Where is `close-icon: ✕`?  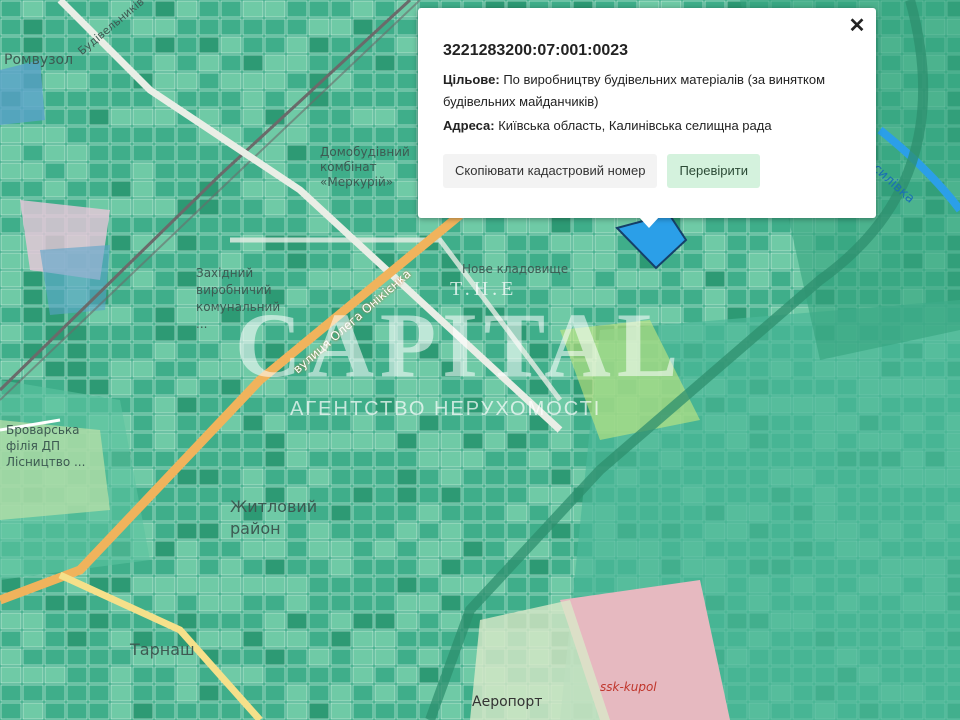 close-icon: ✕ is located at coordinates (857, 26).